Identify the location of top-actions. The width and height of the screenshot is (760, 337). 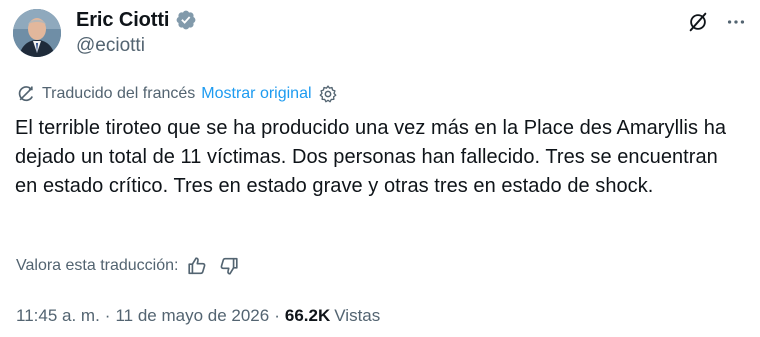
(717, 22).